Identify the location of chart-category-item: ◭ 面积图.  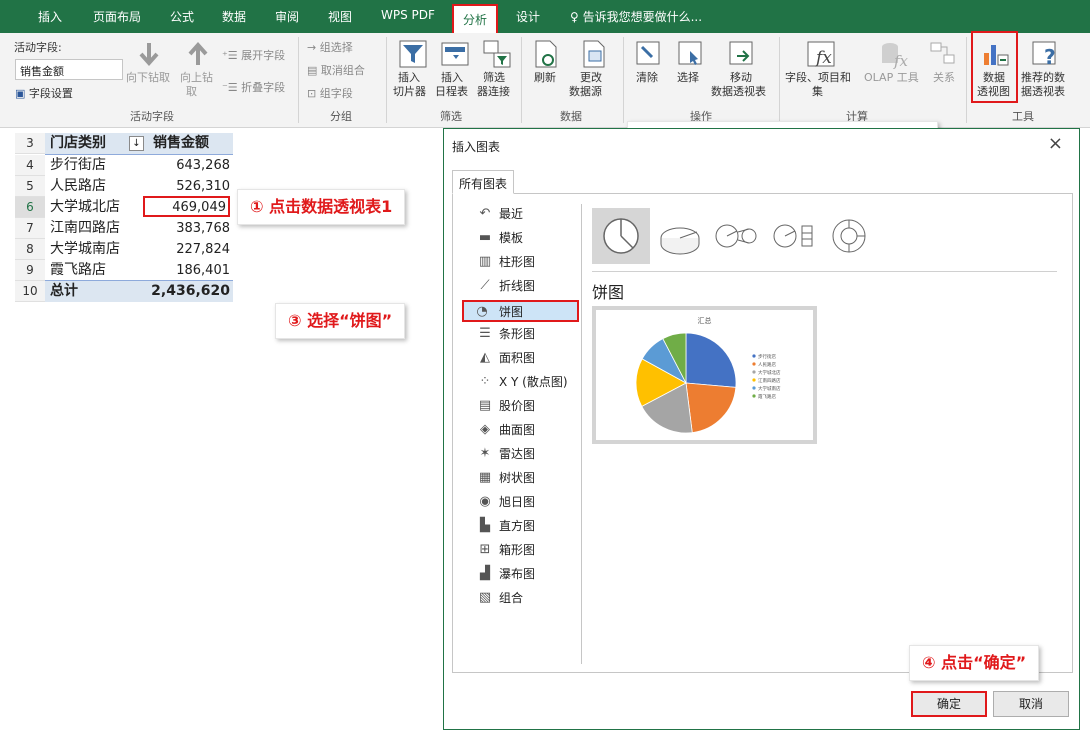
(522, 359).